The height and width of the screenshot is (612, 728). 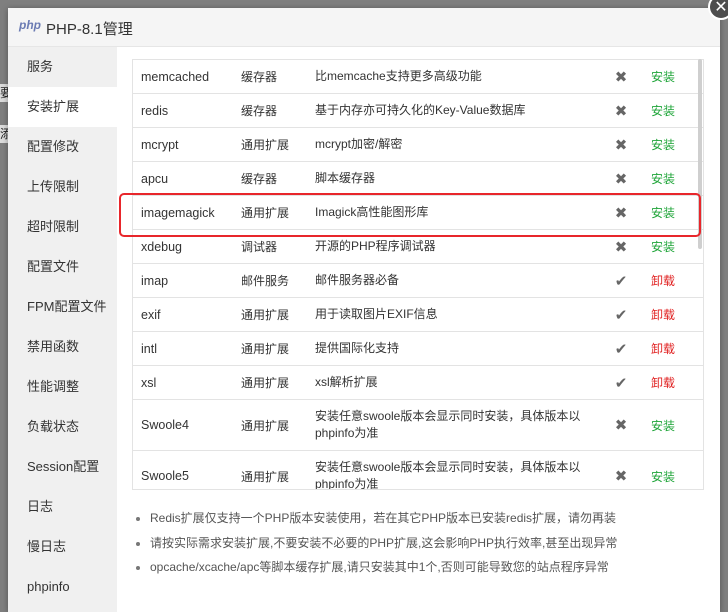 What do you see at coordinates (89, 29) in the screenshot?
I see `dialog-title: PHP-8.1管理` at bounding box center [89, 29].